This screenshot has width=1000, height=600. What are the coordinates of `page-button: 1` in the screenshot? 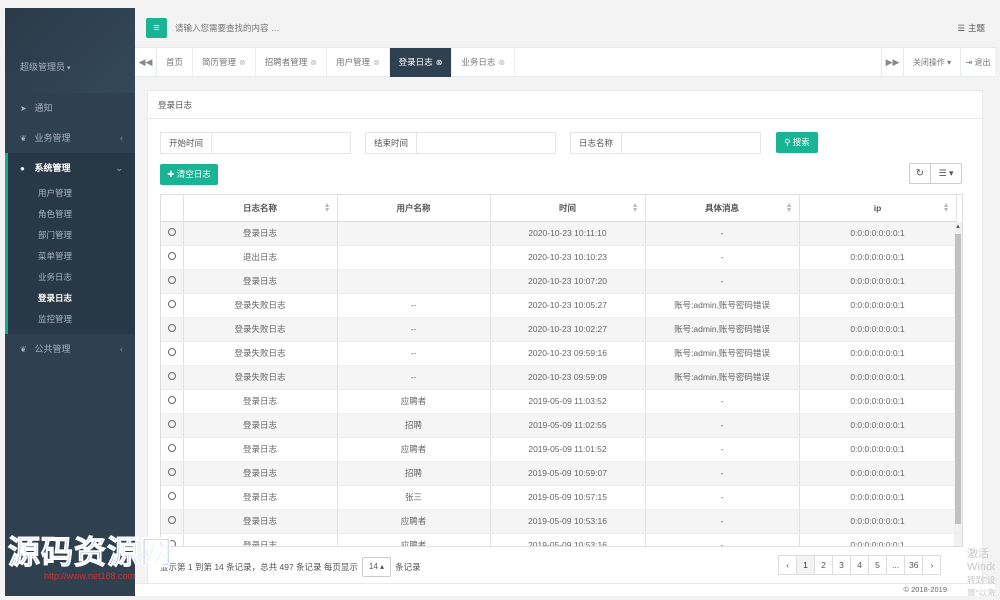 It's located at (805, 565).